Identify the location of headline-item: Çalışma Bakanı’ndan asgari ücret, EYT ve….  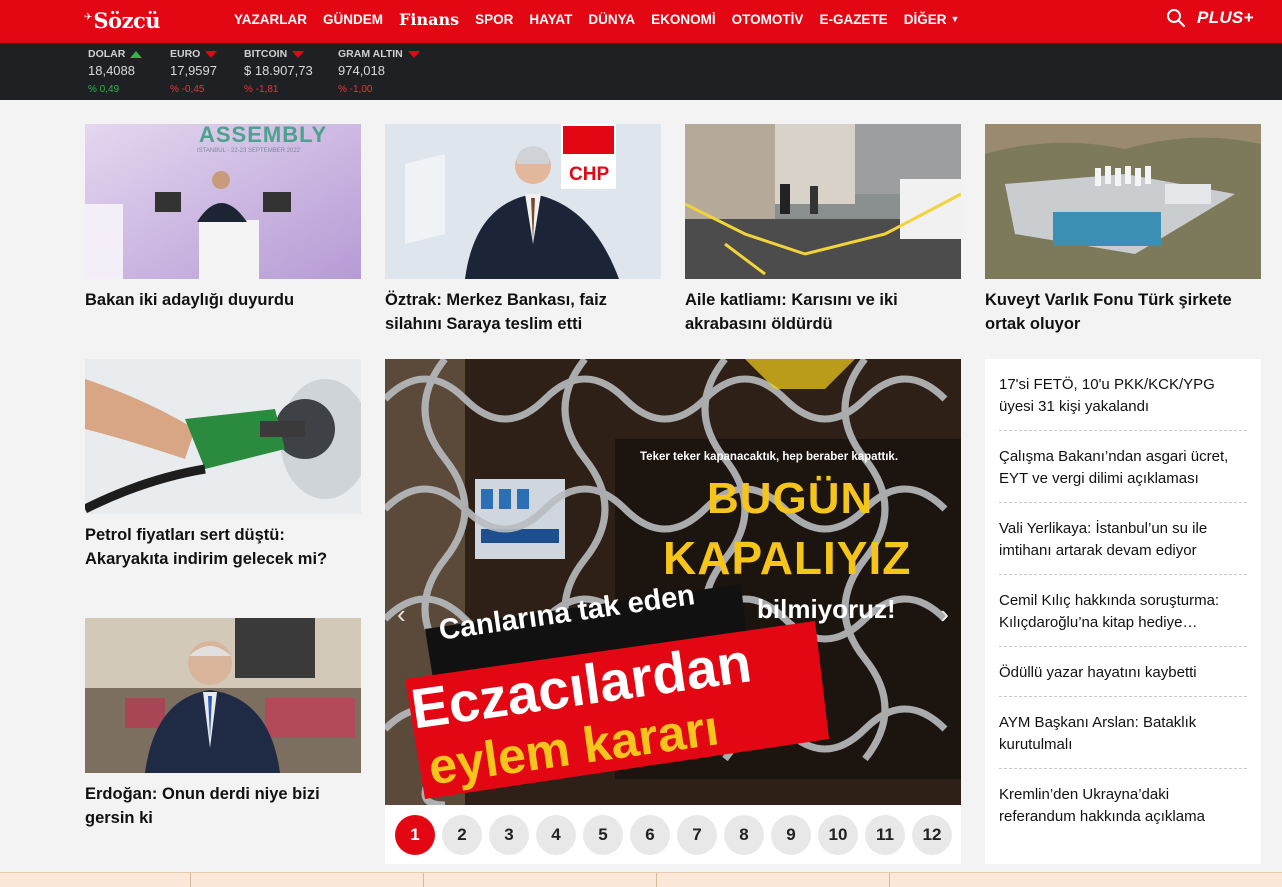
(1123, 467).